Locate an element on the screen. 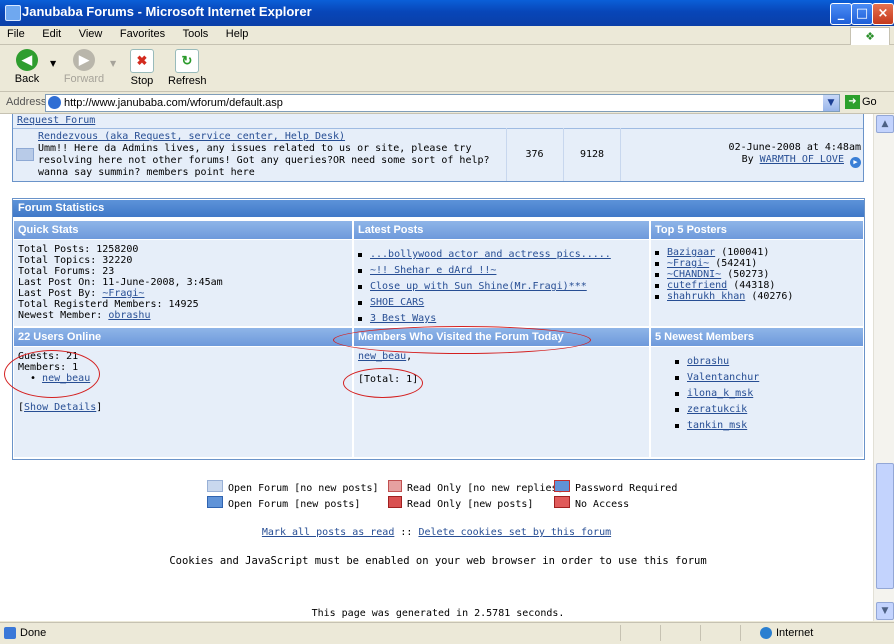 The image size is (894, 644). vertical-scrollbar: ▲ ▼ is located at coordinates (883, 367).